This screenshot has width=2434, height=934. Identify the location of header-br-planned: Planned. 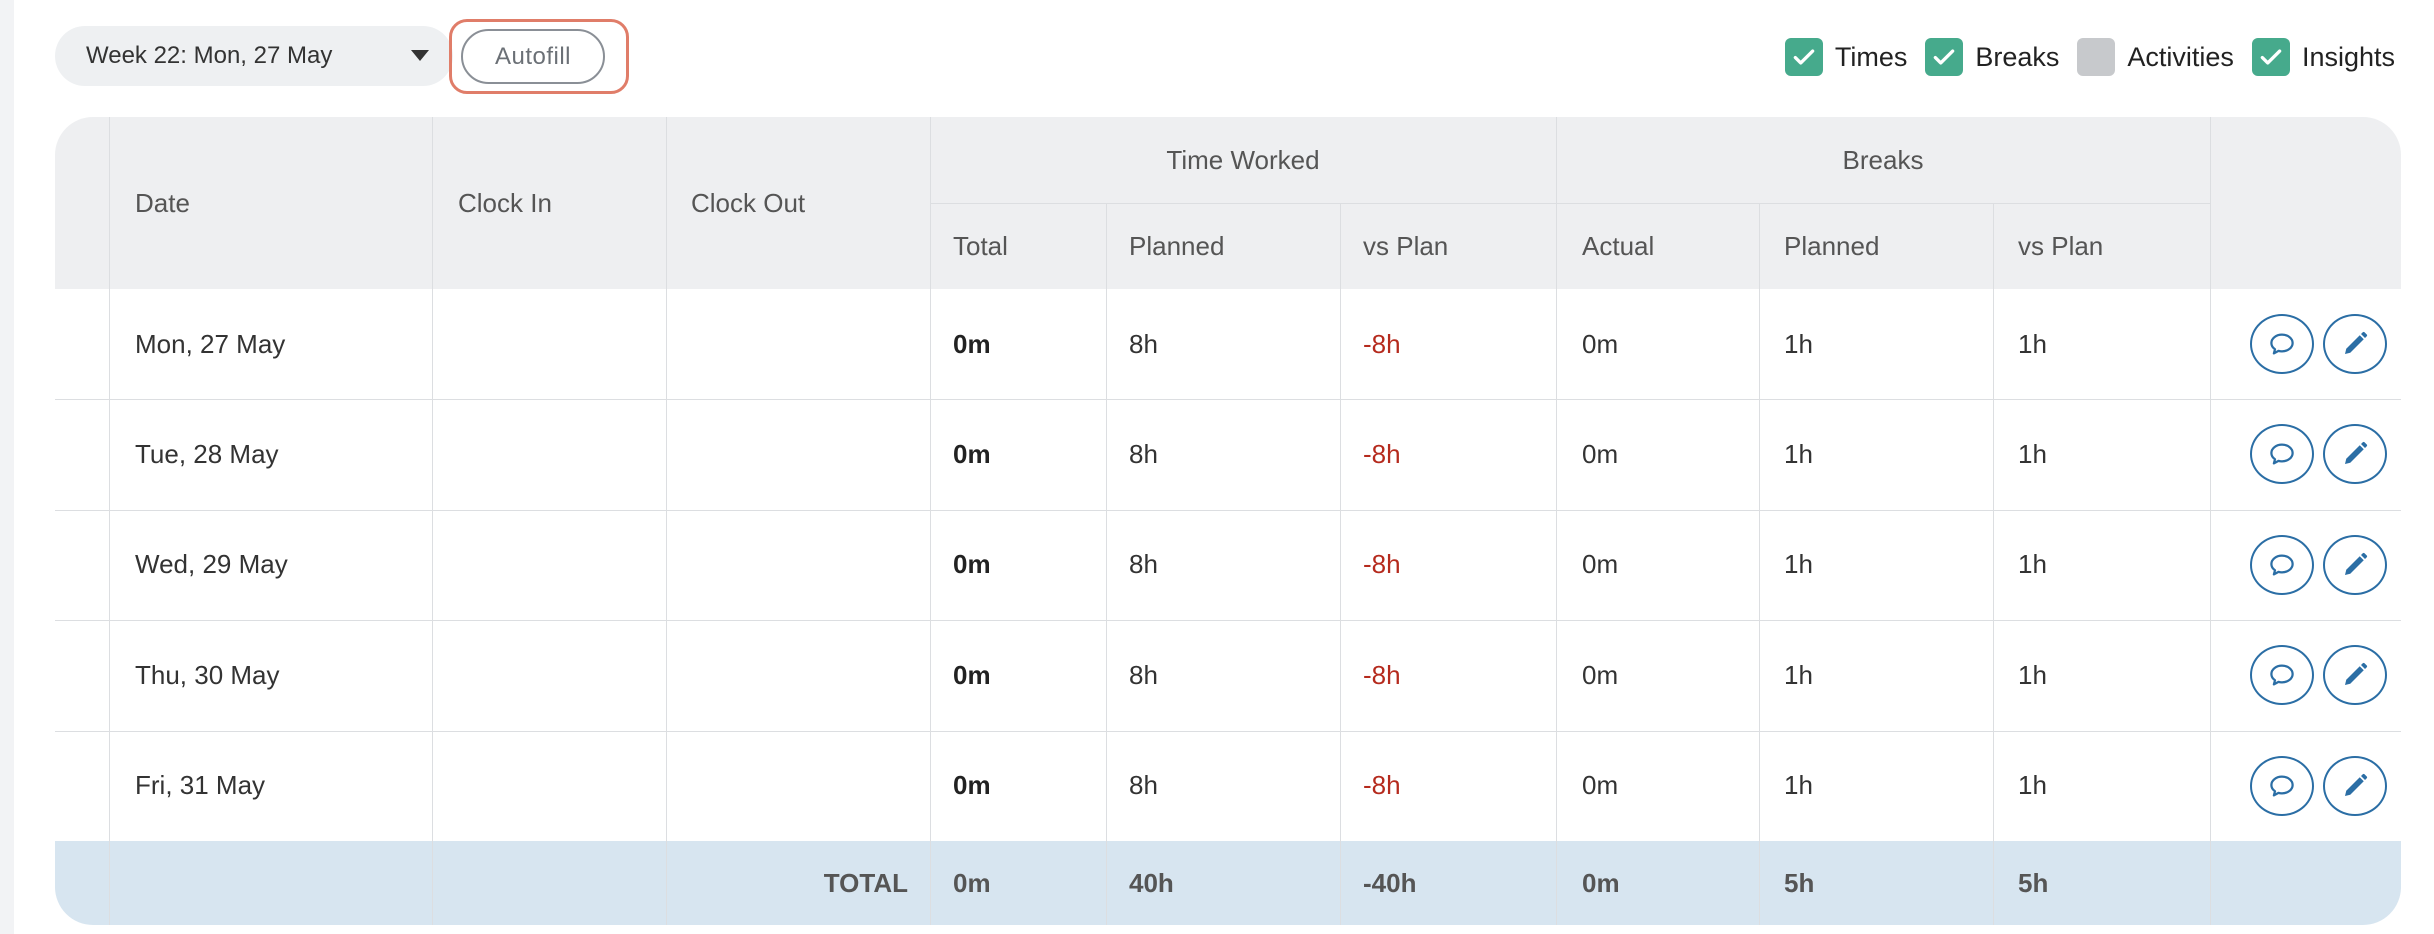
(1831, 246).